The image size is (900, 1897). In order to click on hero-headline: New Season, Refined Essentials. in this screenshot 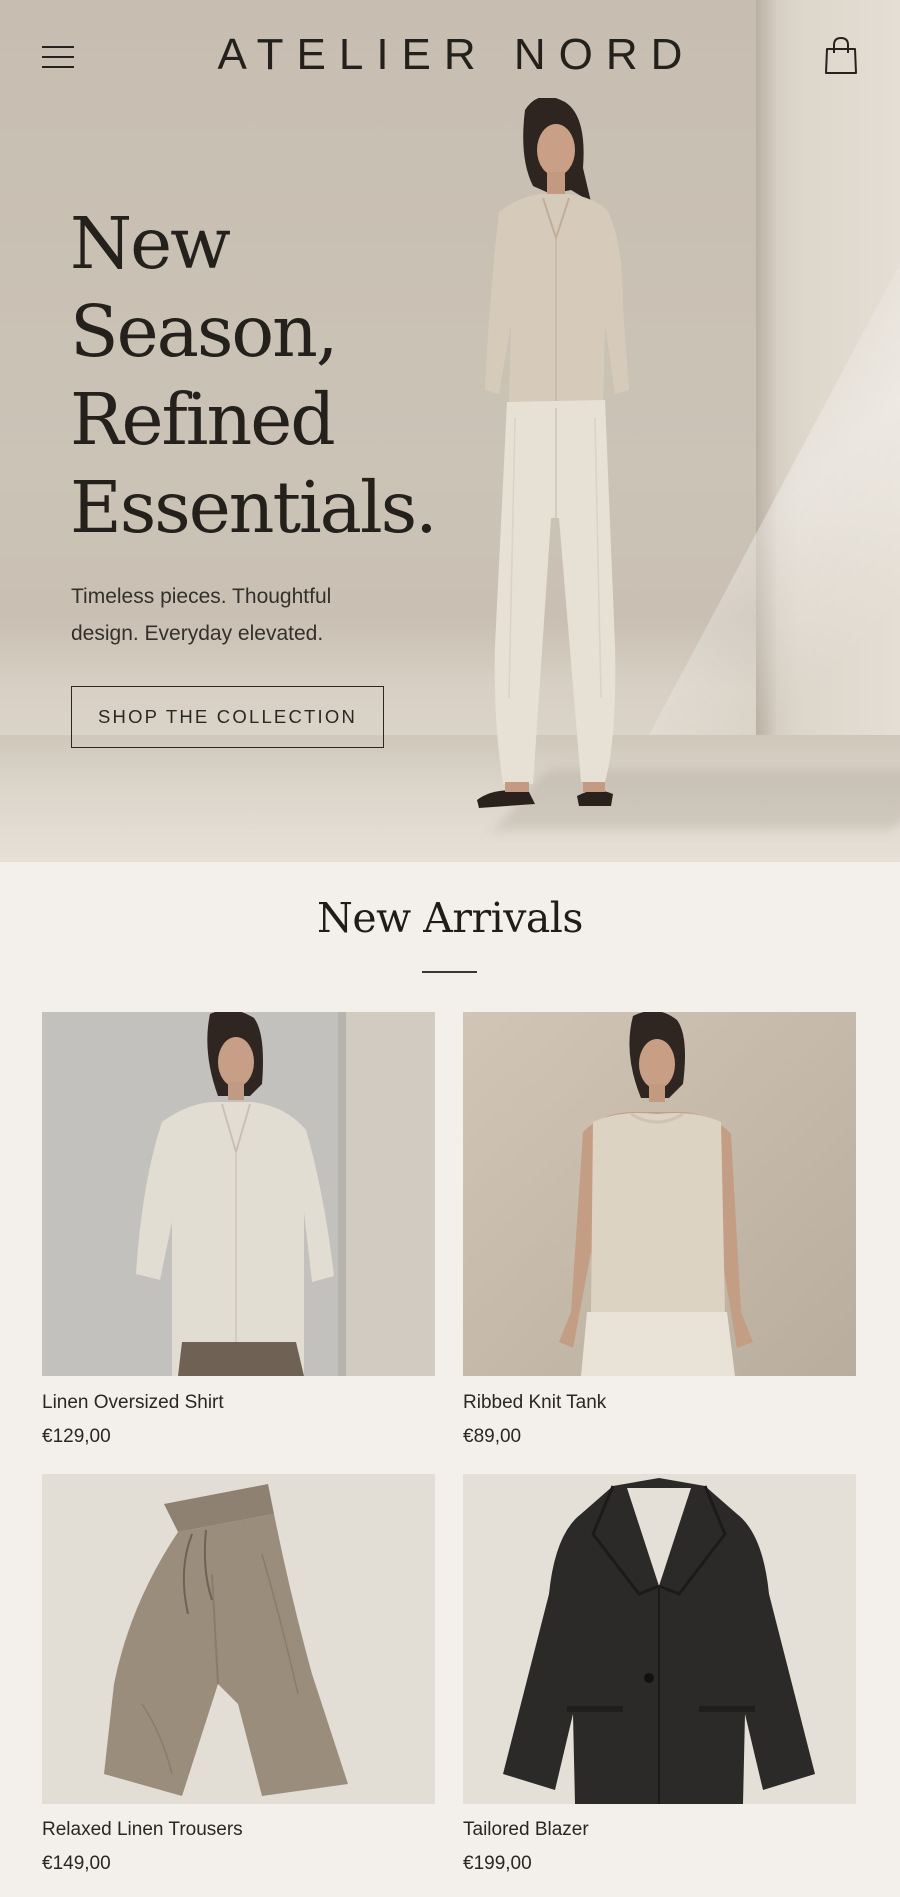, I will do `click(254, 376)`.